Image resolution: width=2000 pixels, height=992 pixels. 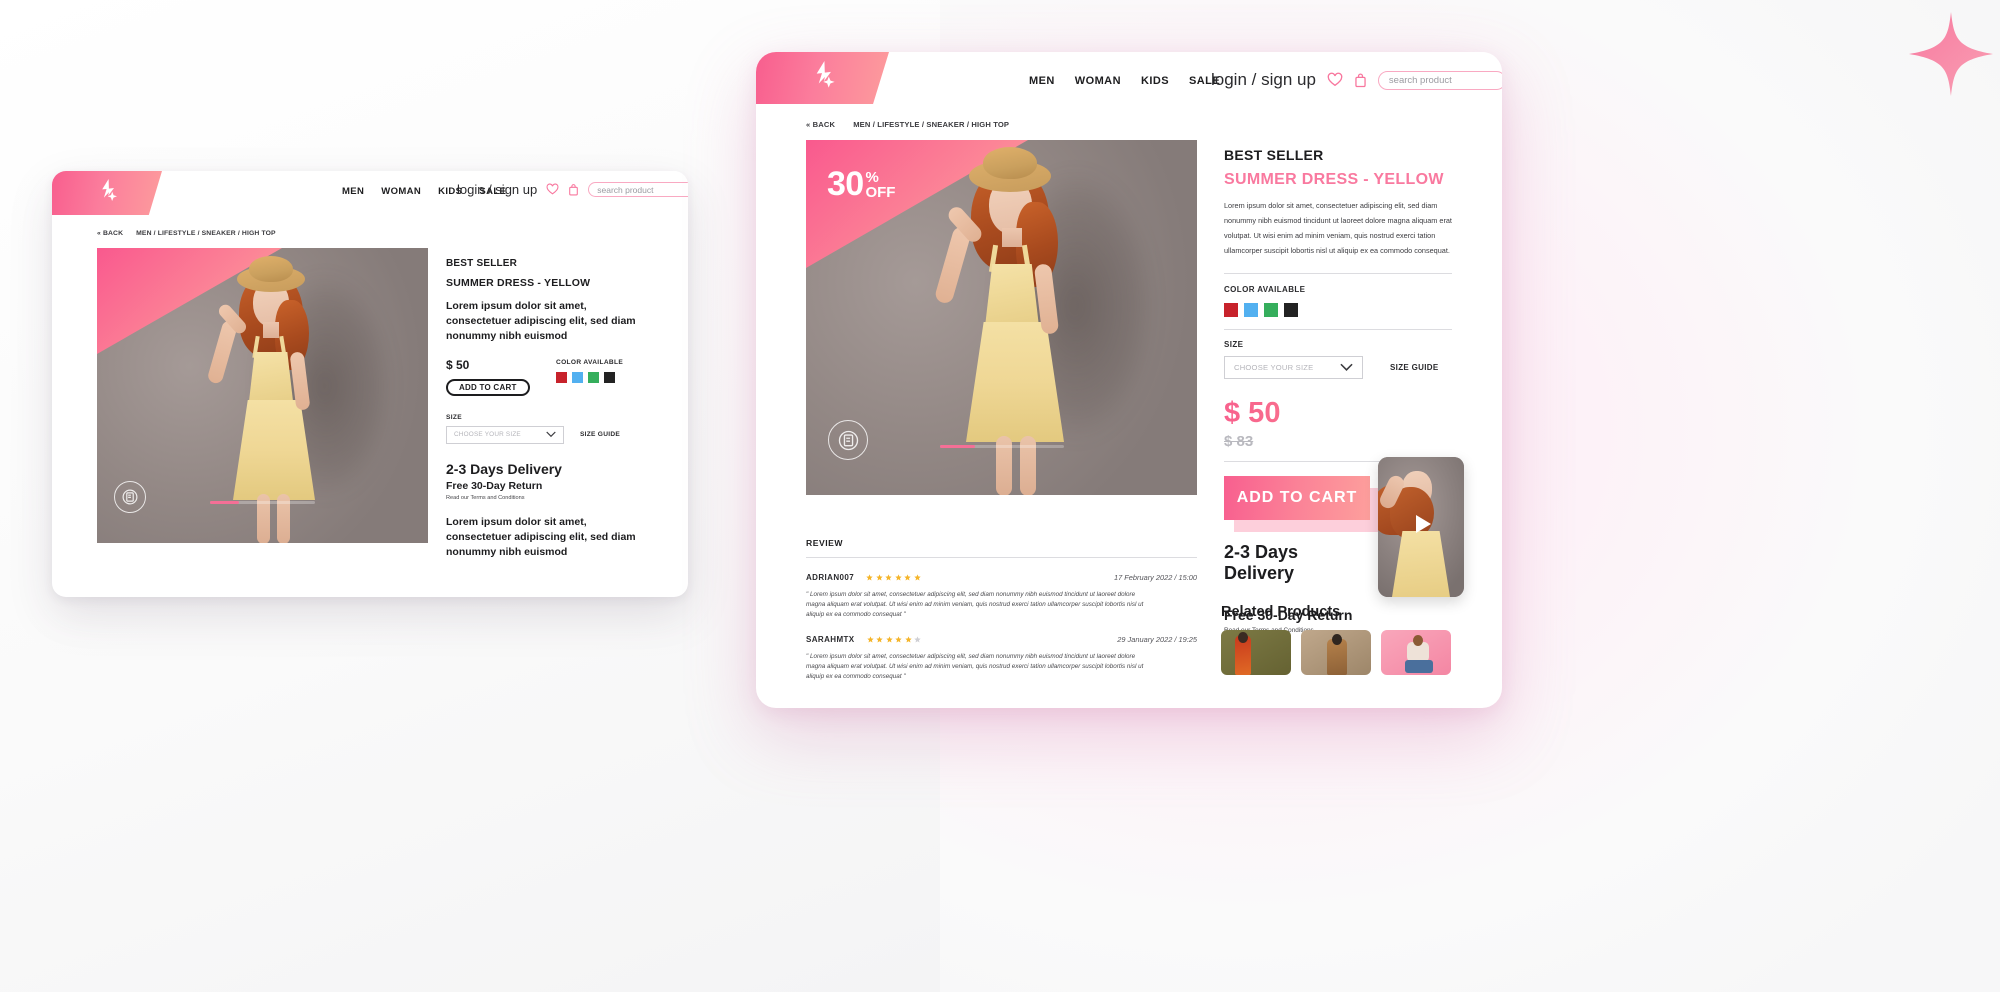 I want to click on account-area-small: login / sign up search product, so click(x=572, y=189).